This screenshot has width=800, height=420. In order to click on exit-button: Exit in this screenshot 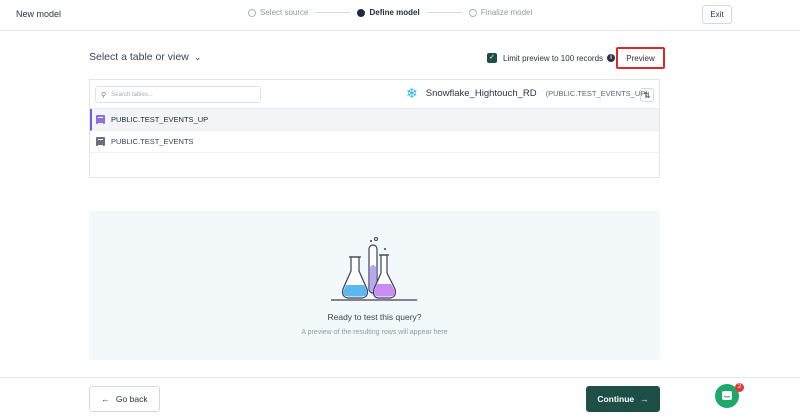, I will do `click(717, 14)`.